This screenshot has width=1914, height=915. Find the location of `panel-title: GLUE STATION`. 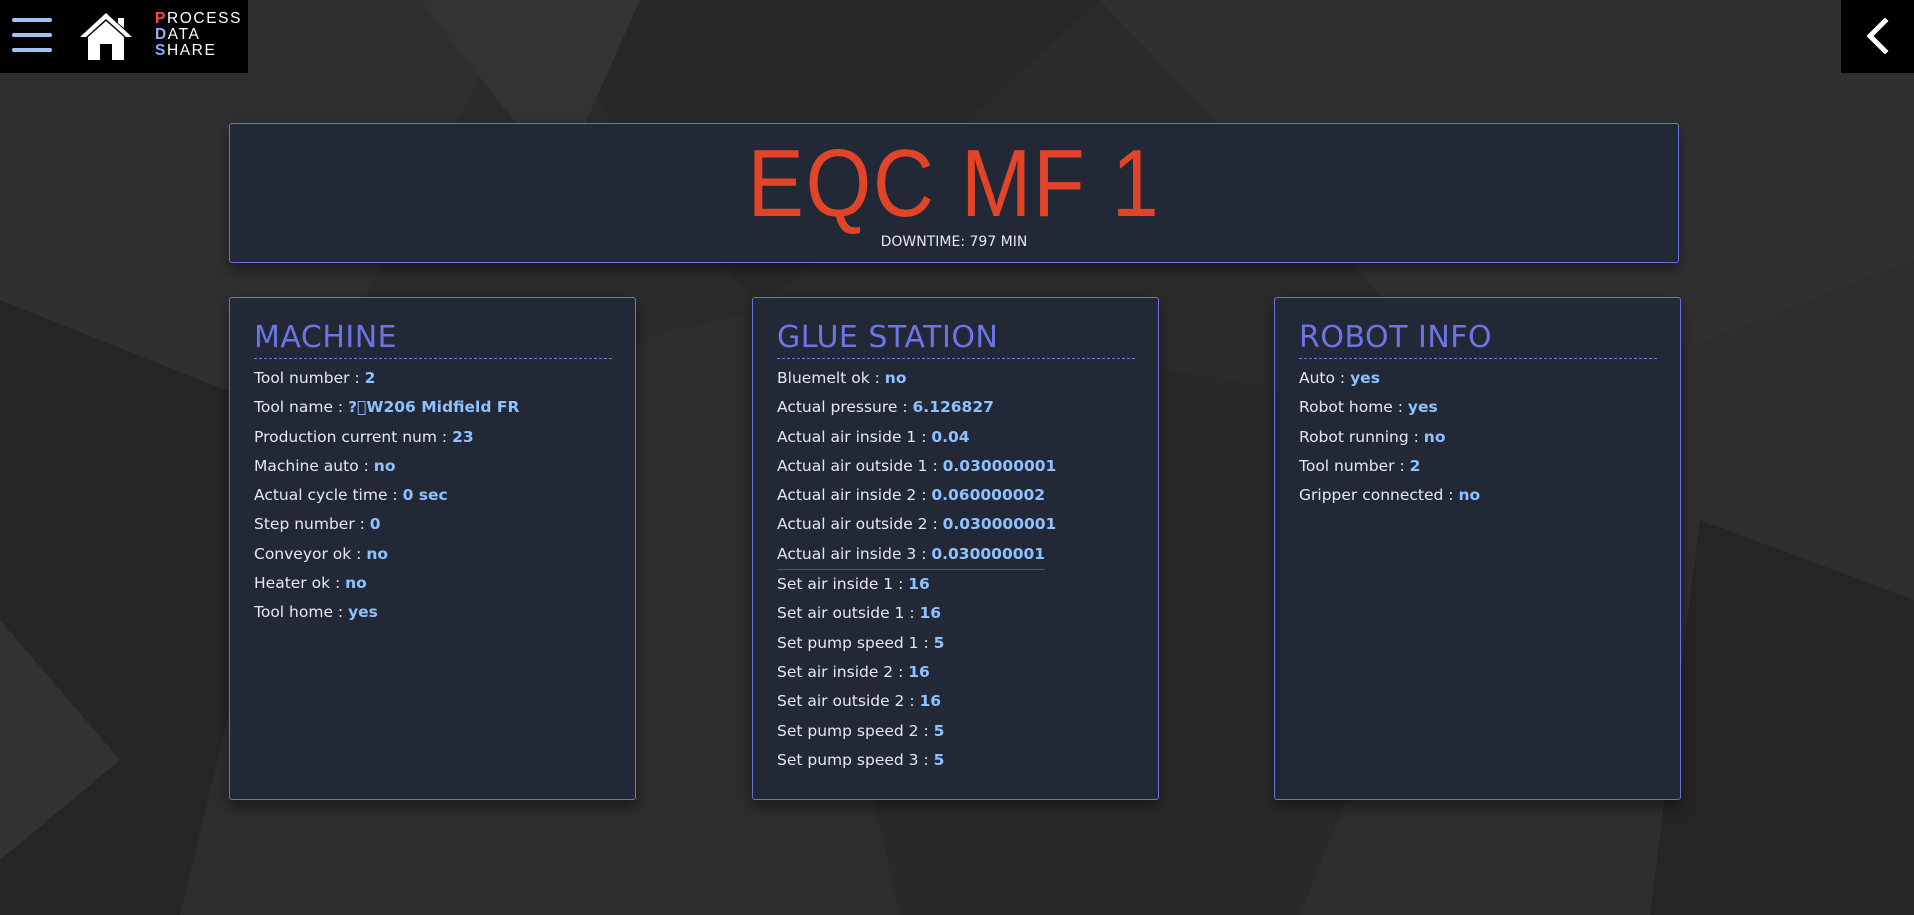

panel-title: GLUE STATION is located at coordinates (956, 339).